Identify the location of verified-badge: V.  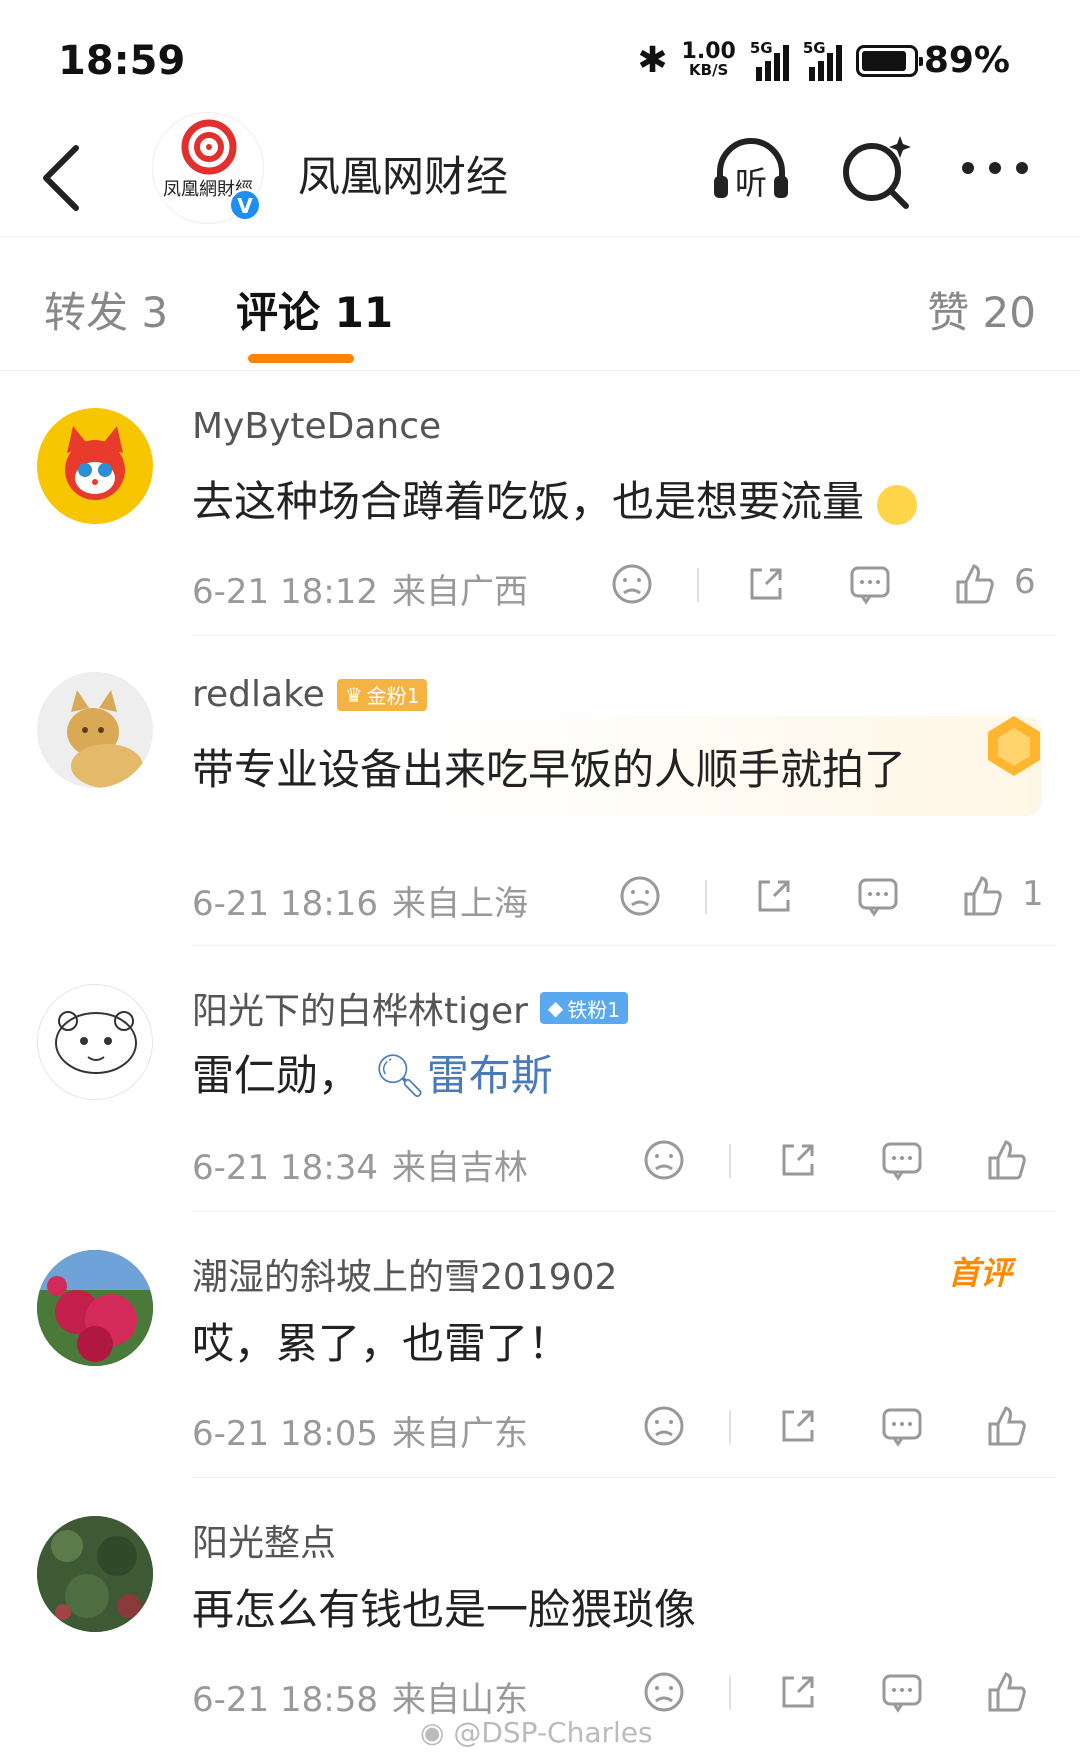
(245, 205).